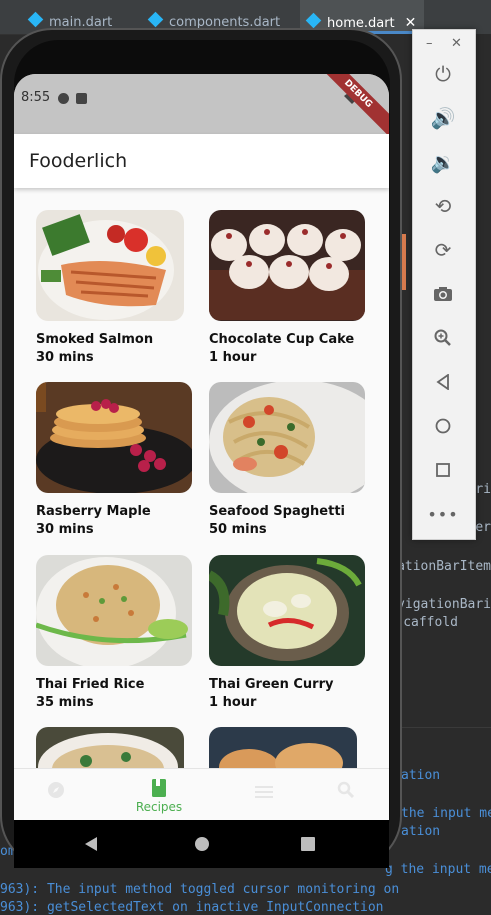  I want to click on emulator-toolbar: – ✕ ⏻ 🔊 🔉 ⟲ ⟳ •••, so click(444, 284).